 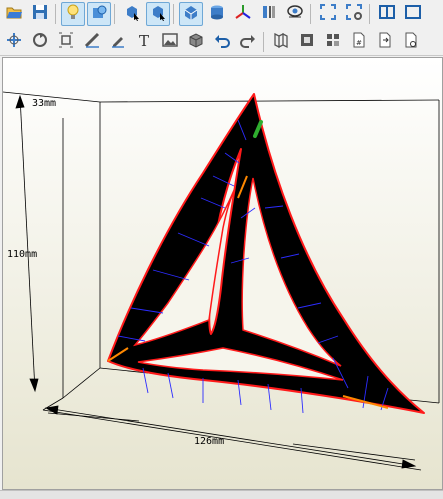 I want to click on select-back-icon, so click(x=158, y=14).